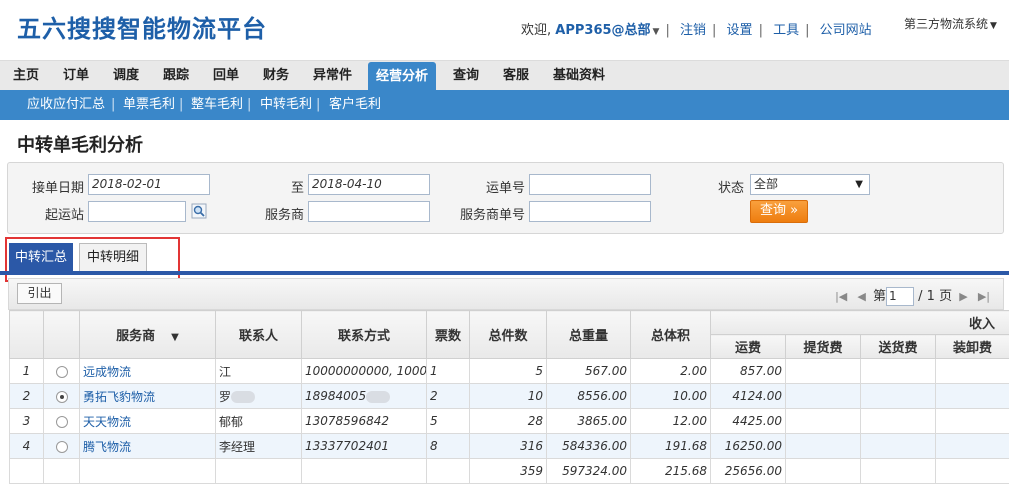  What do you see at coordinates (588, 446) in the screenshot?
I see `weight-cell: 584336.00` at bounding box center [588, 446].